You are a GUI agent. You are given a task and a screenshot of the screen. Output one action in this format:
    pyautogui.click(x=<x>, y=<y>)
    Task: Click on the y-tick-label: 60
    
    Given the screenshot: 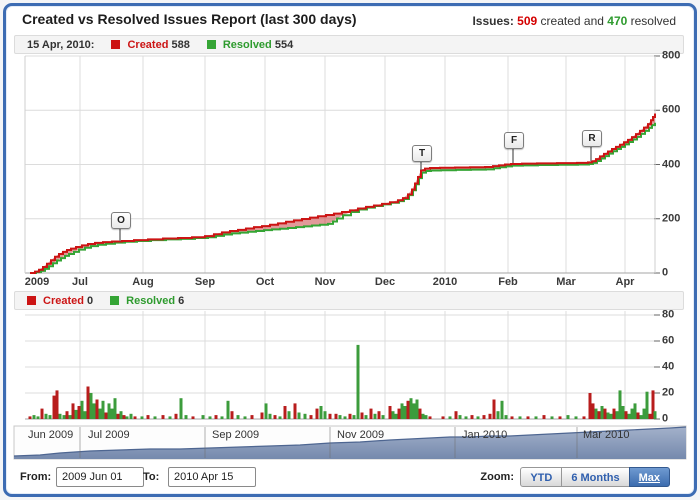 What is the action you would take?
    pyautogui.click(x=668, y=340)
    